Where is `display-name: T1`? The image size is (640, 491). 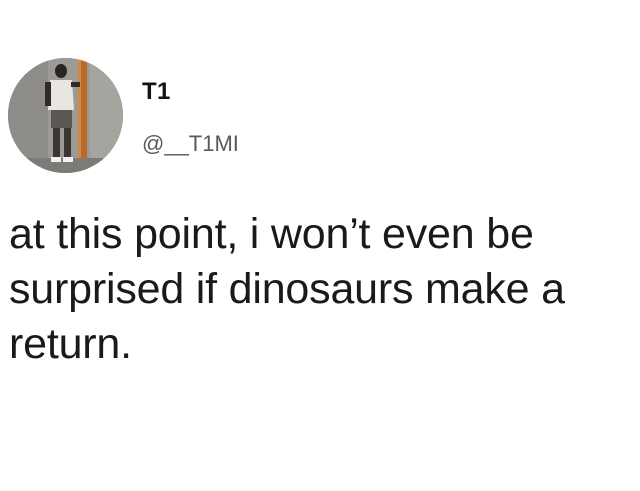
display-name: T1 is located at coordinates (156, 92).